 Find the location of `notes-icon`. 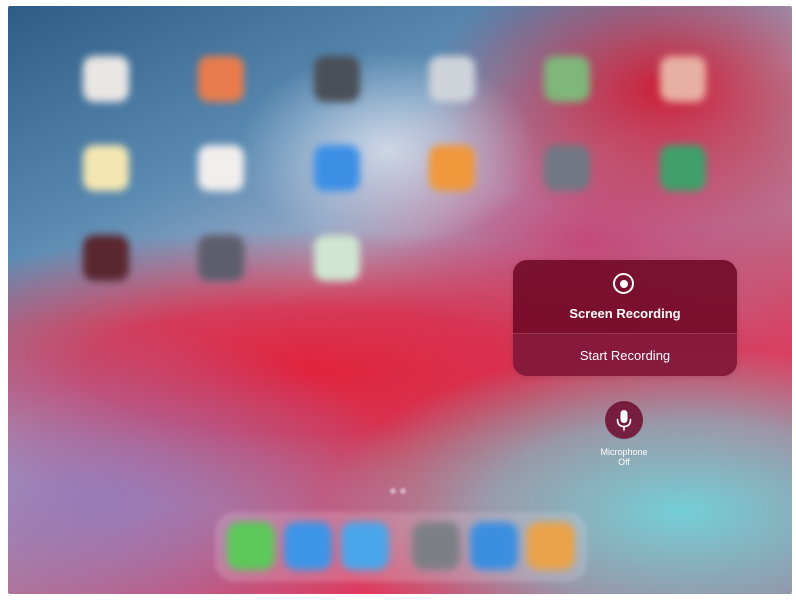

notes-icon is located at coordinates (106, 168).